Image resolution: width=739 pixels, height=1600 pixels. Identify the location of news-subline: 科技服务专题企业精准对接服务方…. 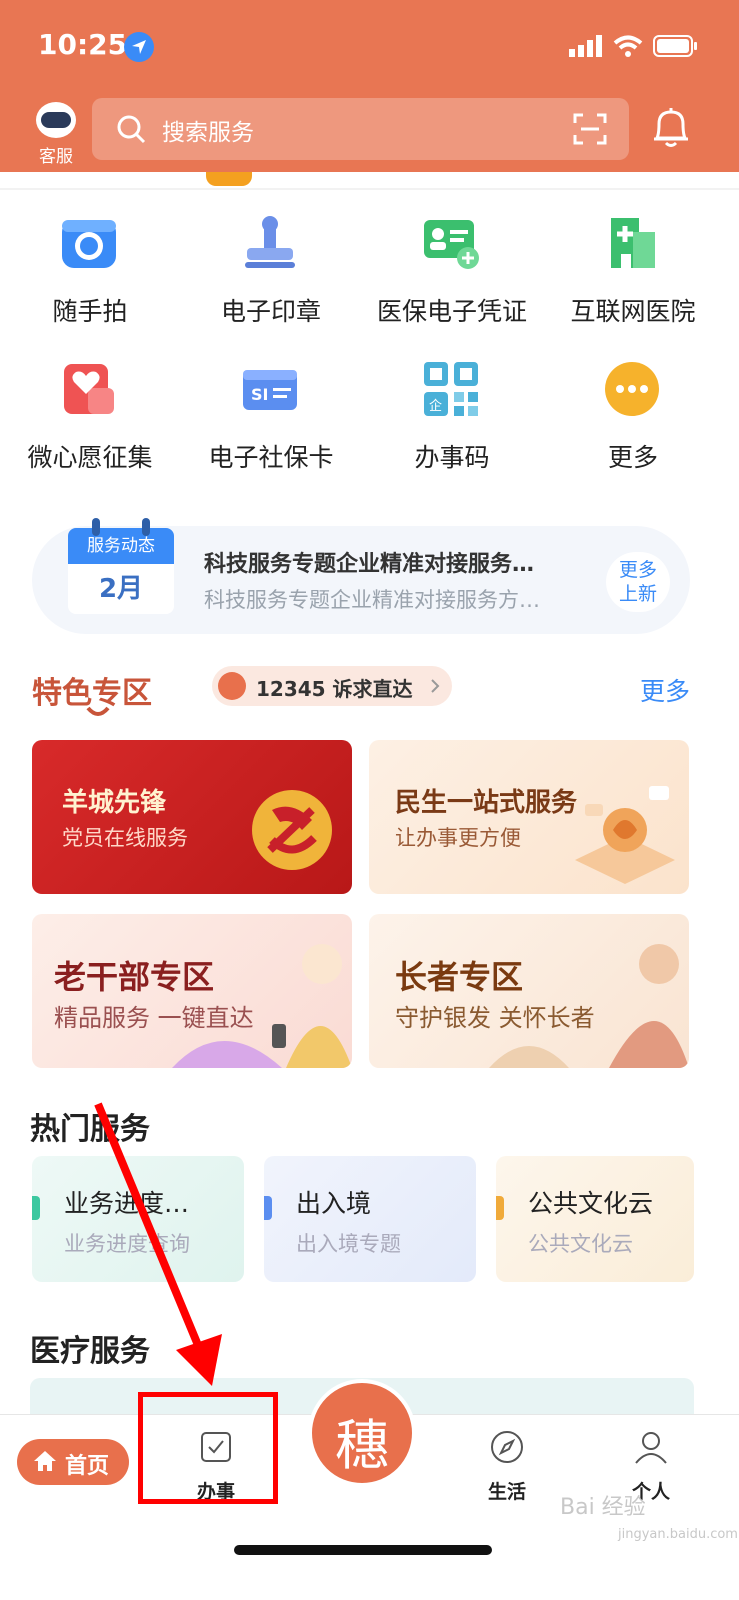
(372, 600).